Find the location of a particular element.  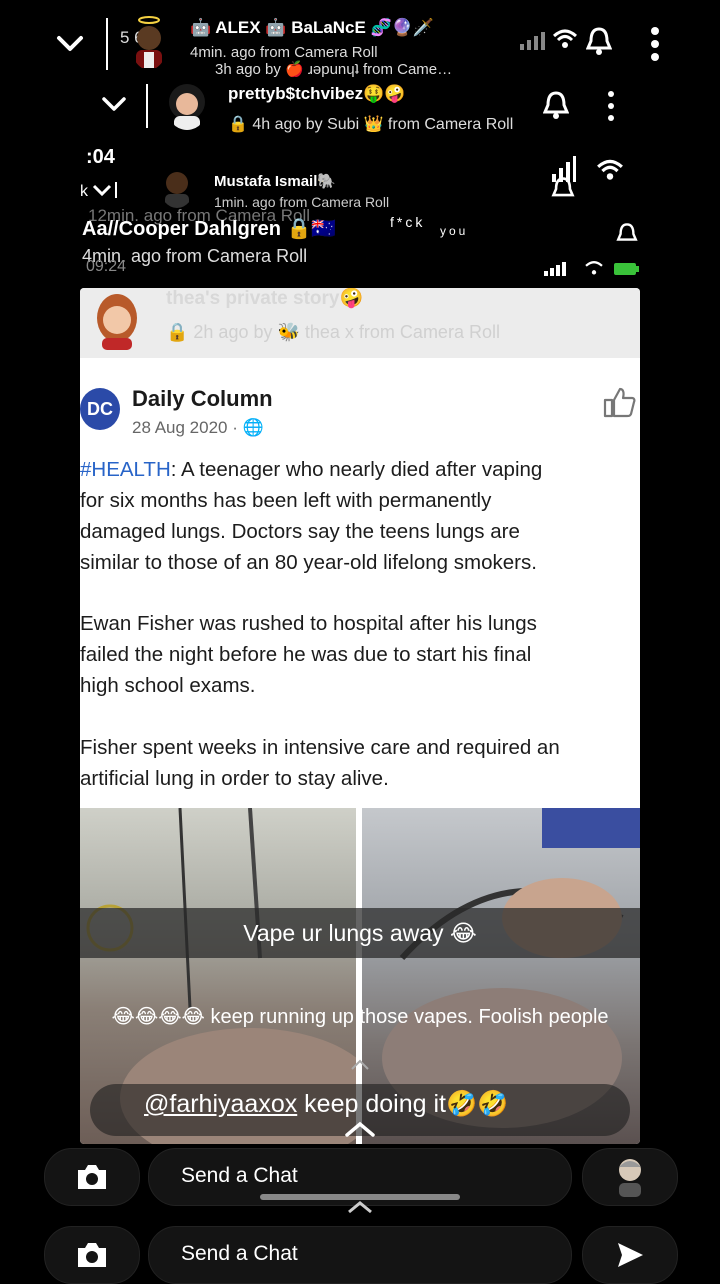

story-owner-name: Mustafa Ismail🐘 is located at coordinates (275, 181).